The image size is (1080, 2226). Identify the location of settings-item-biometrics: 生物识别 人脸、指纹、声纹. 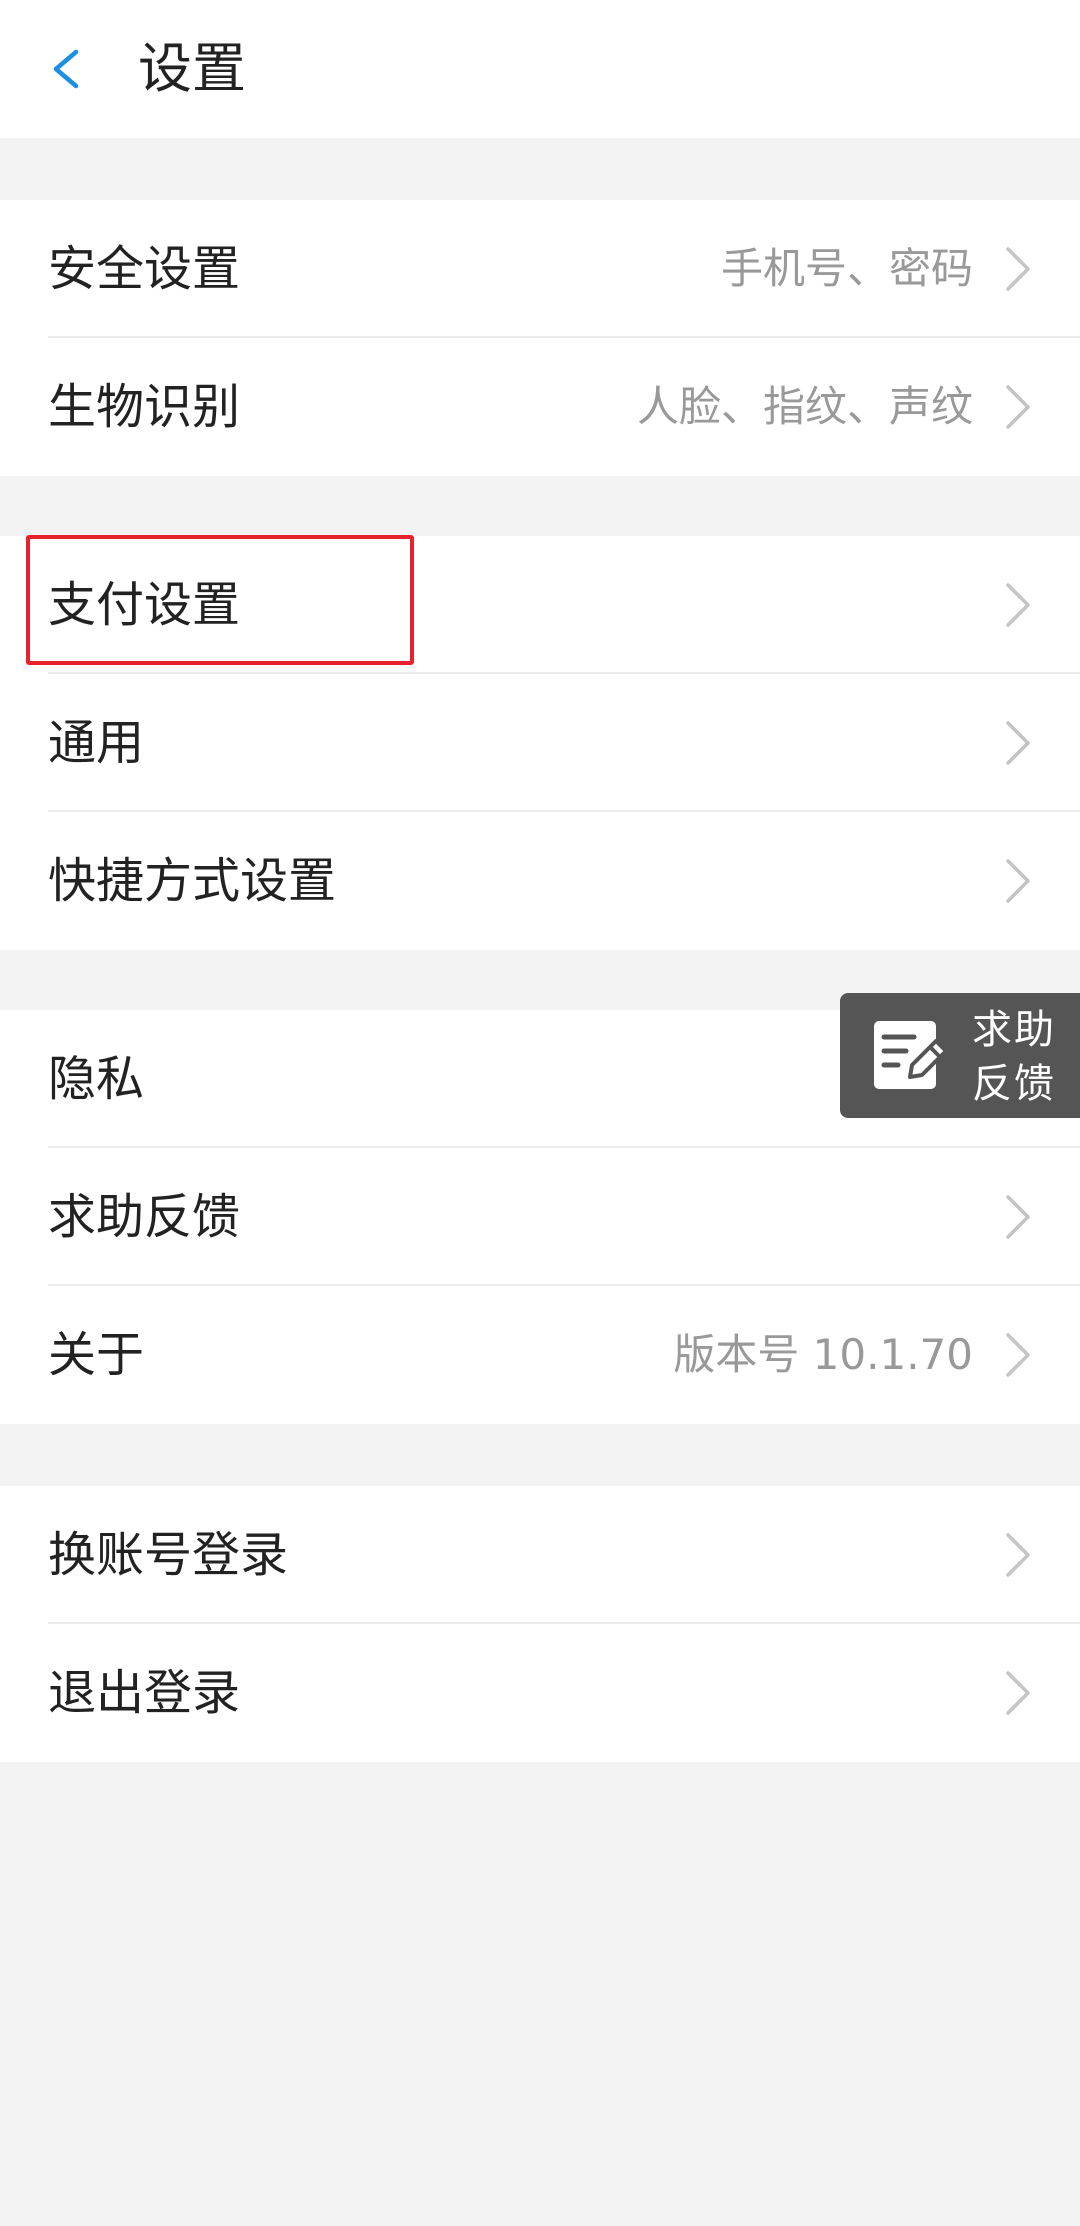
(540, 407).